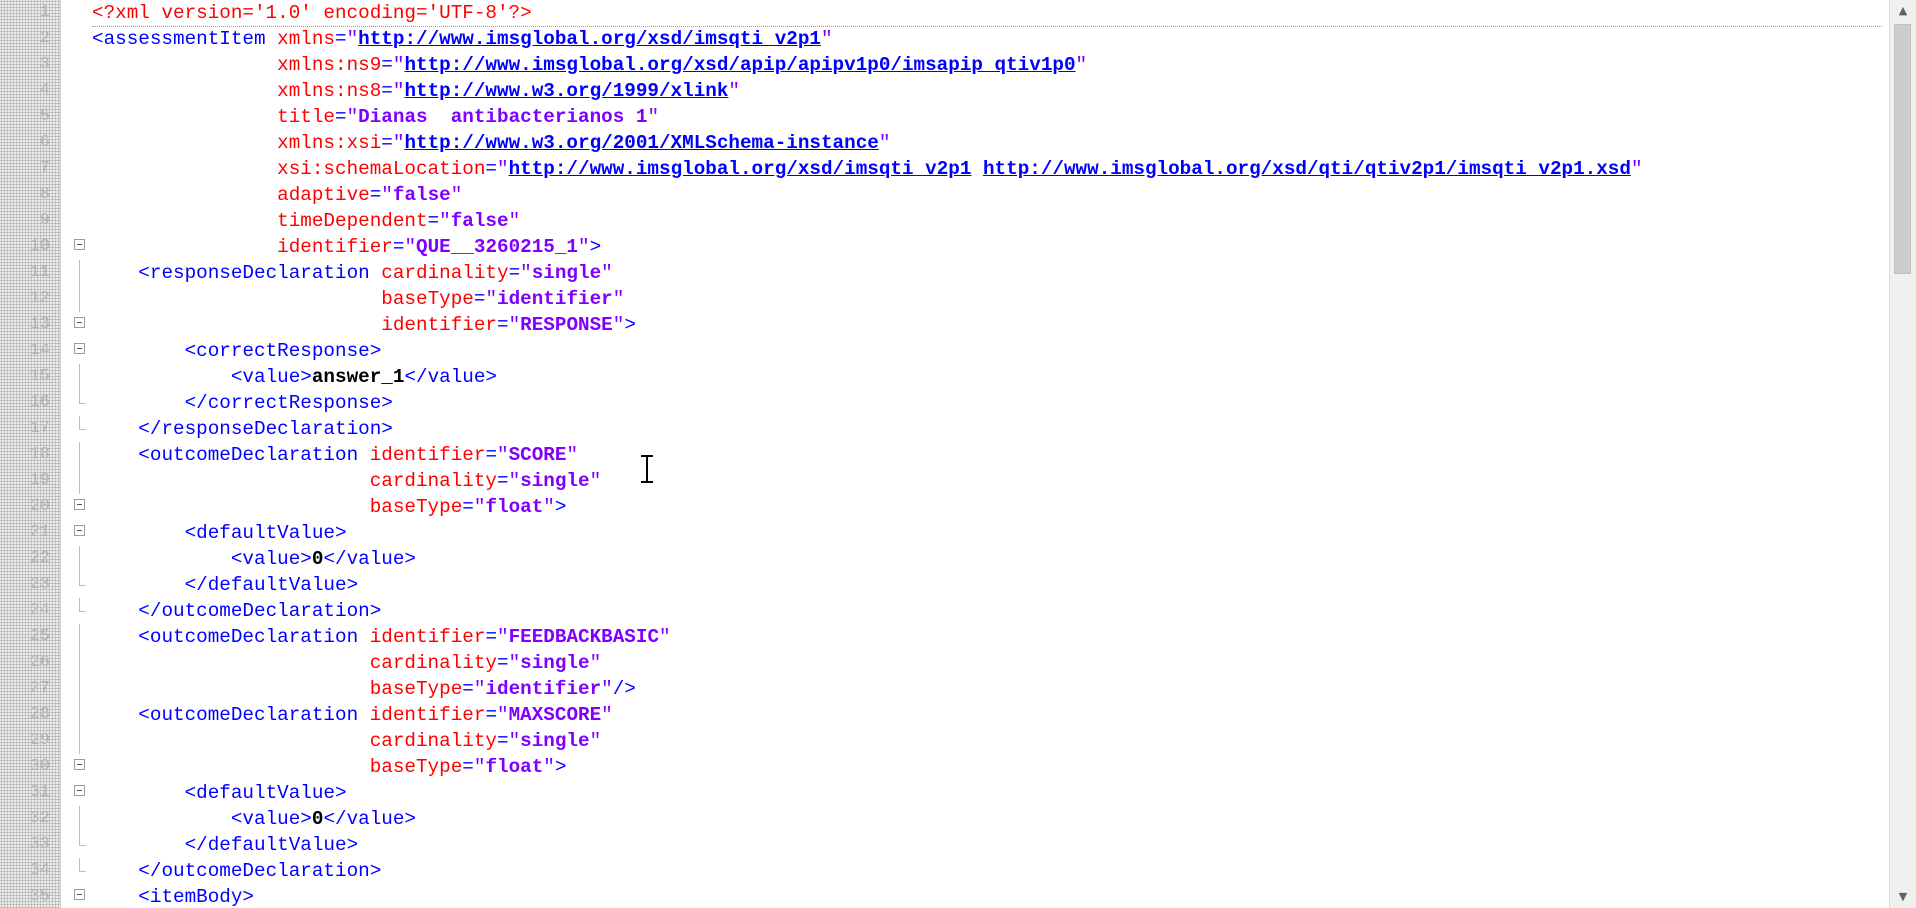  I want to click on code-line: 14 <correctResponse>, so click(945, 351).